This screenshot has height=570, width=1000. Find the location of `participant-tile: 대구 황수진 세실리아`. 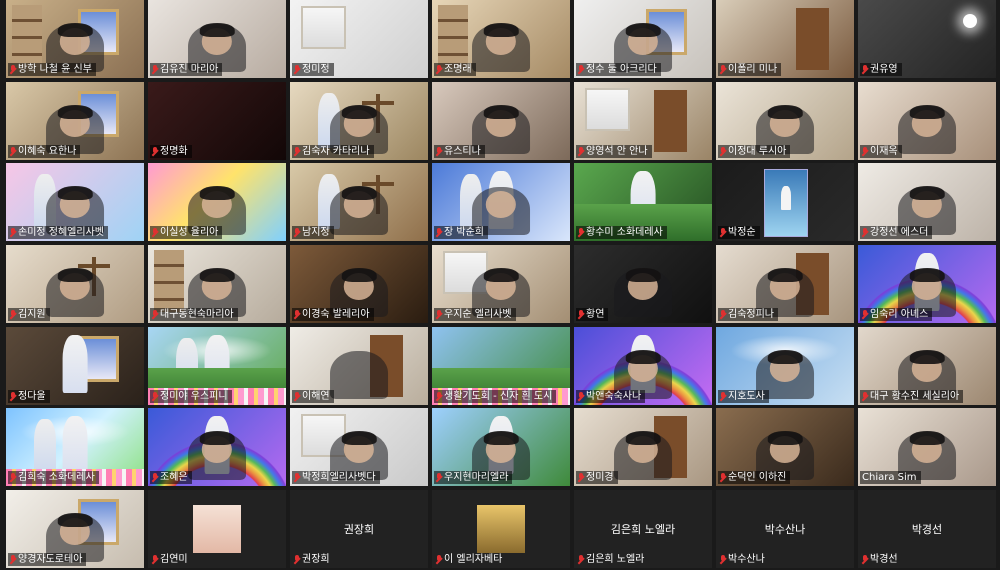

participant-tile: 대구 황수진 세실리아 is located at coordinates (927, 366).